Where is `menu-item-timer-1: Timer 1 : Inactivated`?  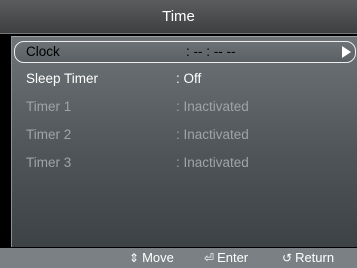
menu-item-timer-1: Timer 1 : Inactivated is located at coordinates (184, 107).